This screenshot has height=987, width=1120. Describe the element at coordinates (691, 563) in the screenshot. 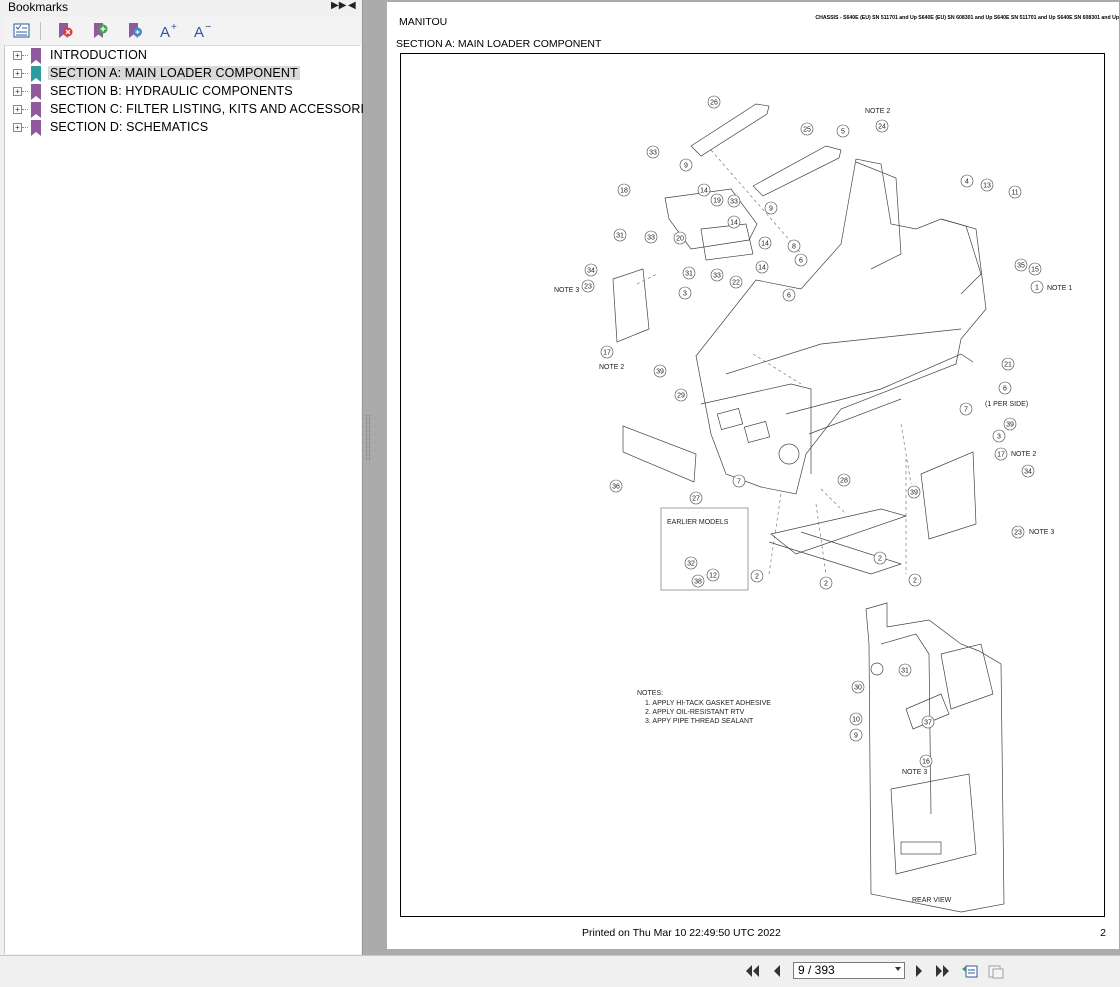

I see `callout-32: 32` at that location.